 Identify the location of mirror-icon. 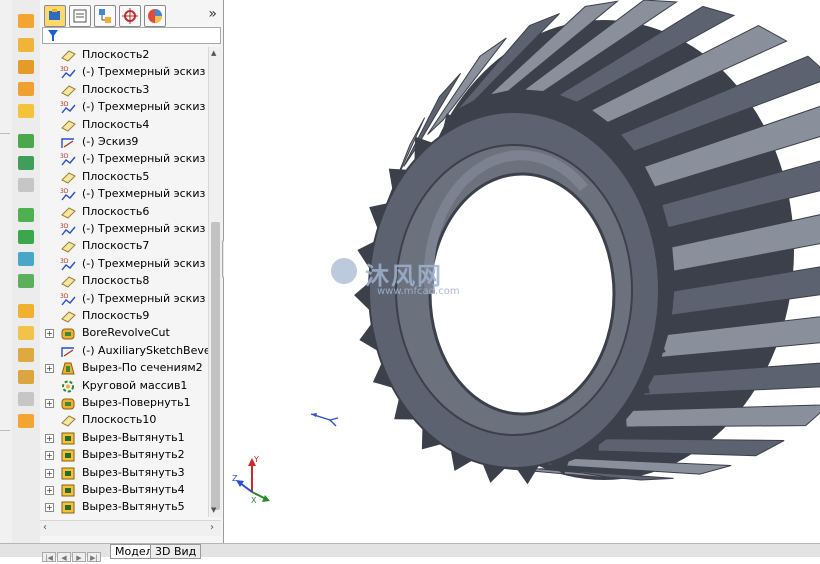
(26, 421).